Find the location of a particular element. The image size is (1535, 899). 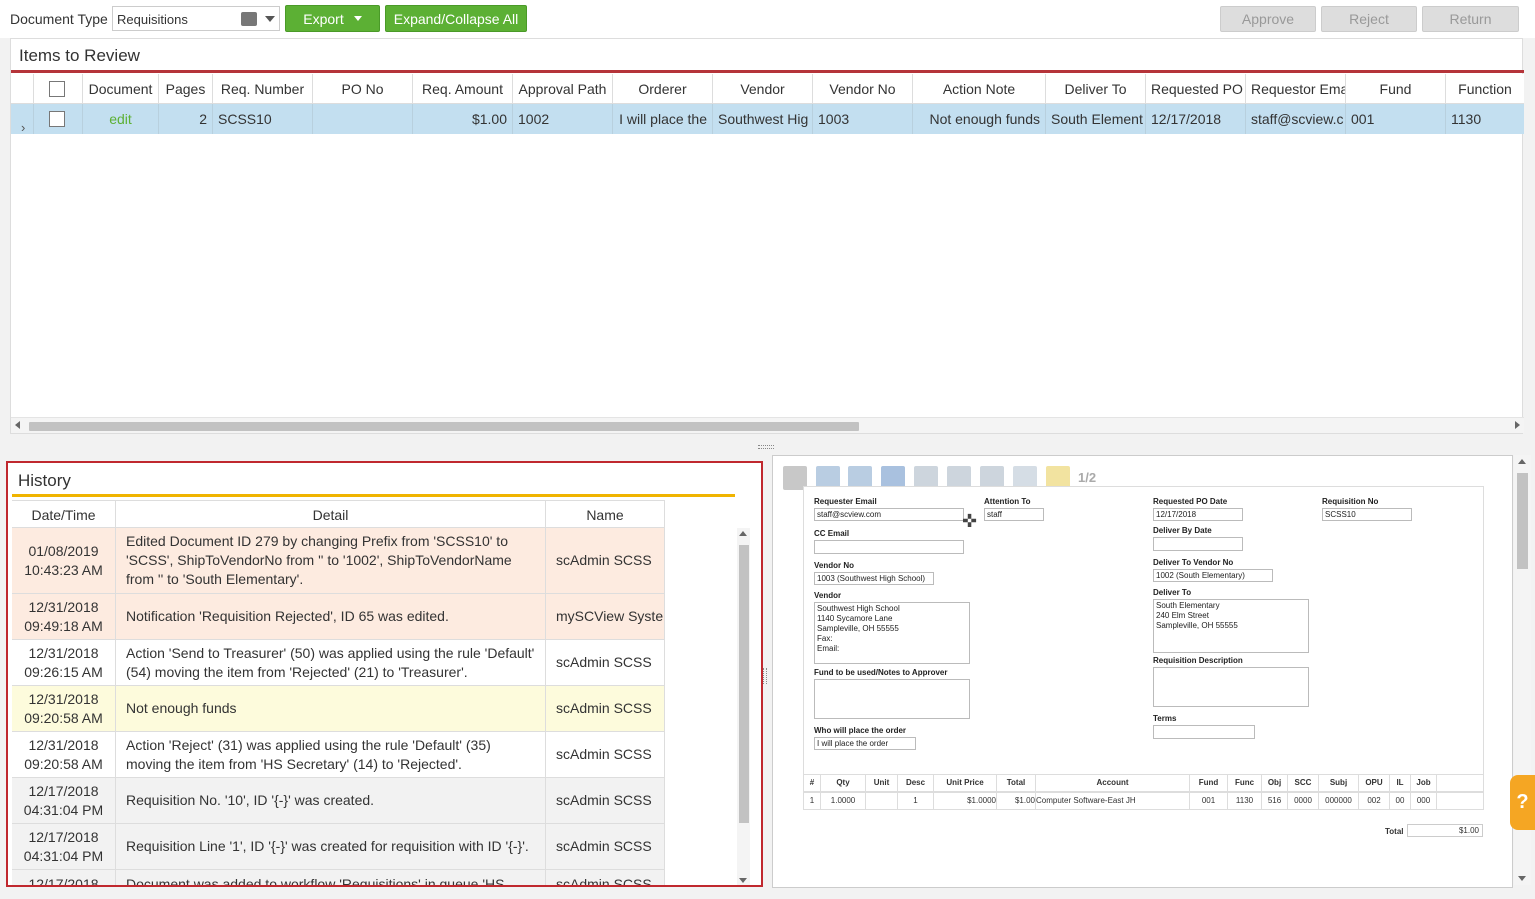

cell-requested-po-date: 12/17/2018 is located at coordinates (1196, 119).